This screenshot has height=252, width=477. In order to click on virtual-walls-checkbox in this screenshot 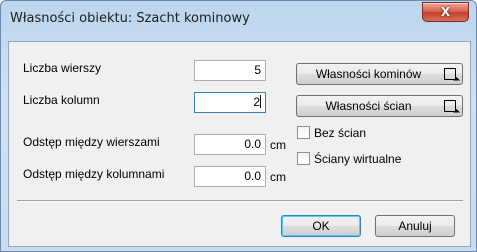, I will do `click(303, 158)`.